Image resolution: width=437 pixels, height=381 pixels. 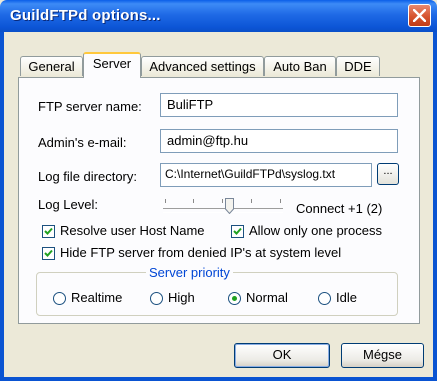 I want to click on tab-dde: DDE, so click(x=358, y=66).